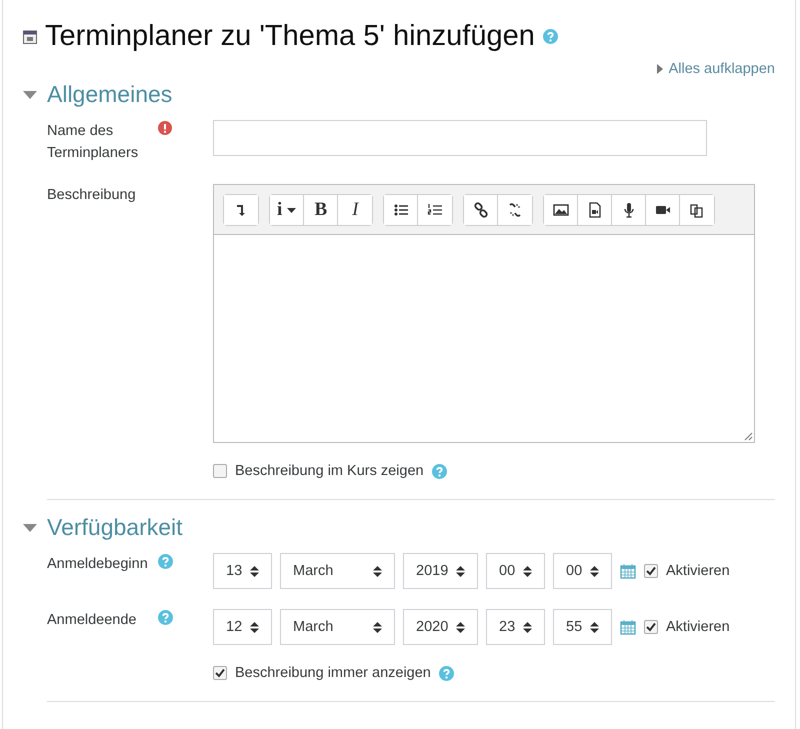  Describe the element at coordinates (594, 210) in the screenshot. I see `media-icon` at that location.